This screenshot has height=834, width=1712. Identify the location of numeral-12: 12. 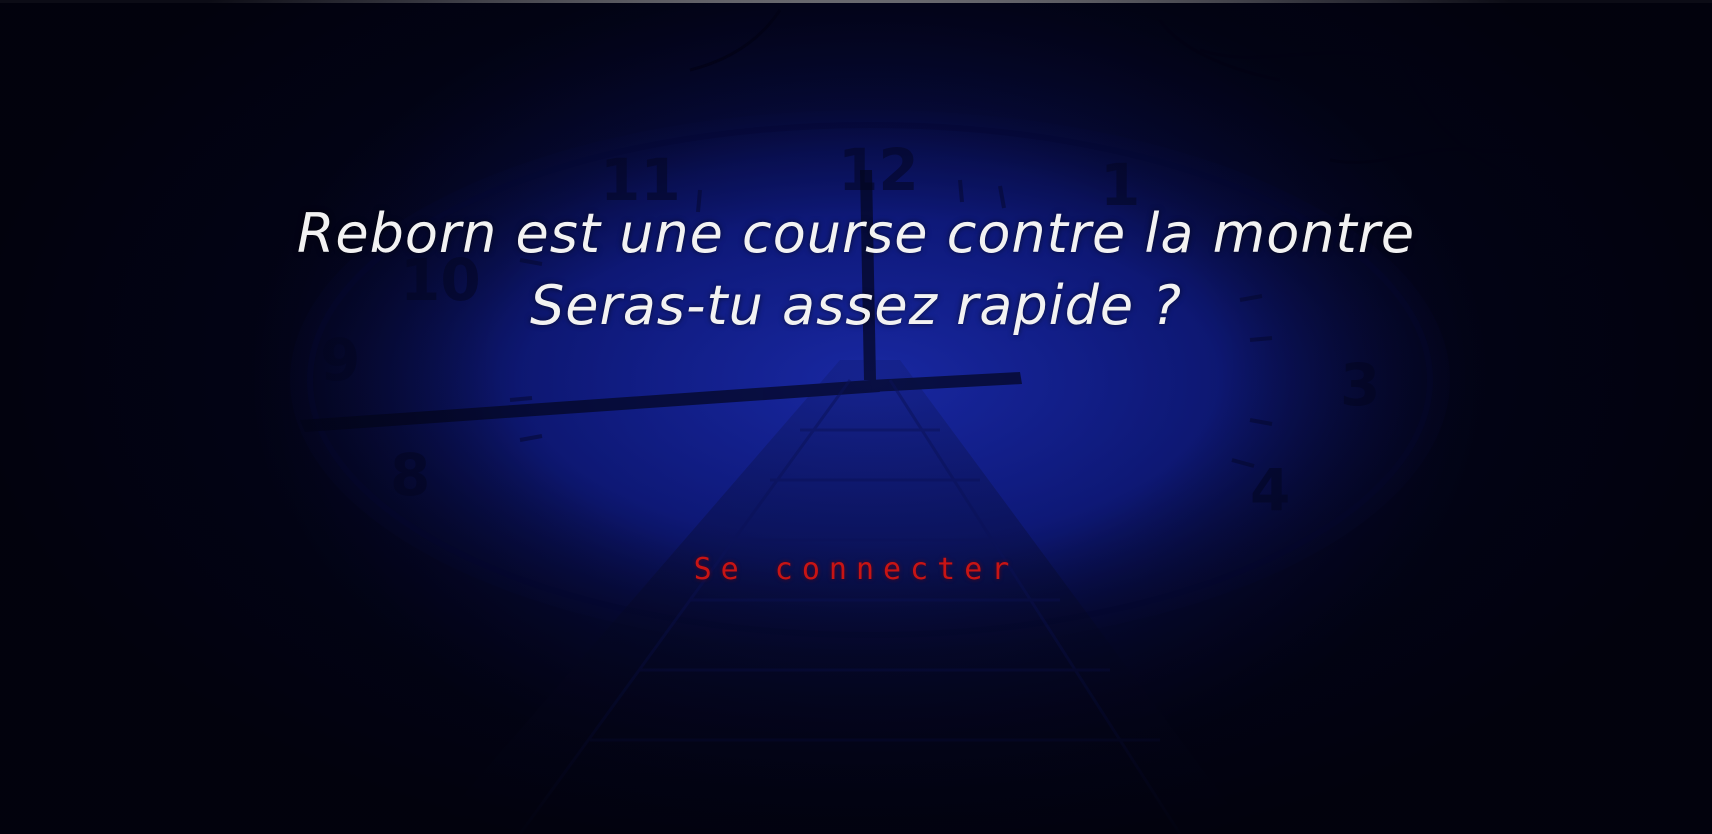
(878, 170).